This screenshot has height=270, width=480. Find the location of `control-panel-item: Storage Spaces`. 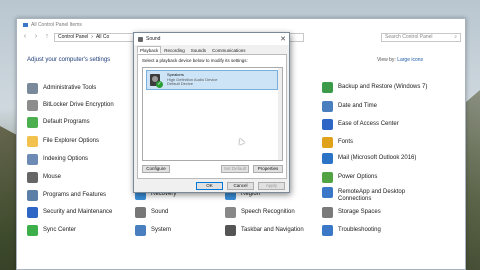

control-panel-item: Storage Spaces is located at coordinates (377, 212).